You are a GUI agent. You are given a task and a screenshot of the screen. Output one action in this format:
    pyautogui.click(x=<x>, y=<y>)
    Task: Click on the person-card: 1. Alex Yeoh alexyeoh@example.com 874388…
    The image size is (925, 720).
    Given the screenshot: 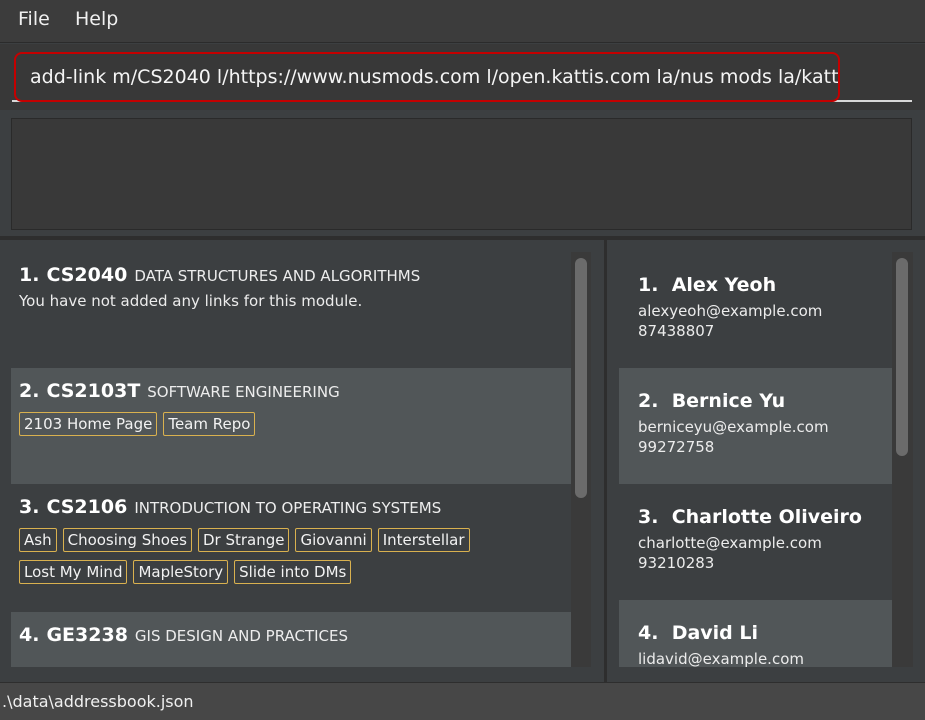 What is the action you would take?
    pyautogui.click(x=755, y=310)
    